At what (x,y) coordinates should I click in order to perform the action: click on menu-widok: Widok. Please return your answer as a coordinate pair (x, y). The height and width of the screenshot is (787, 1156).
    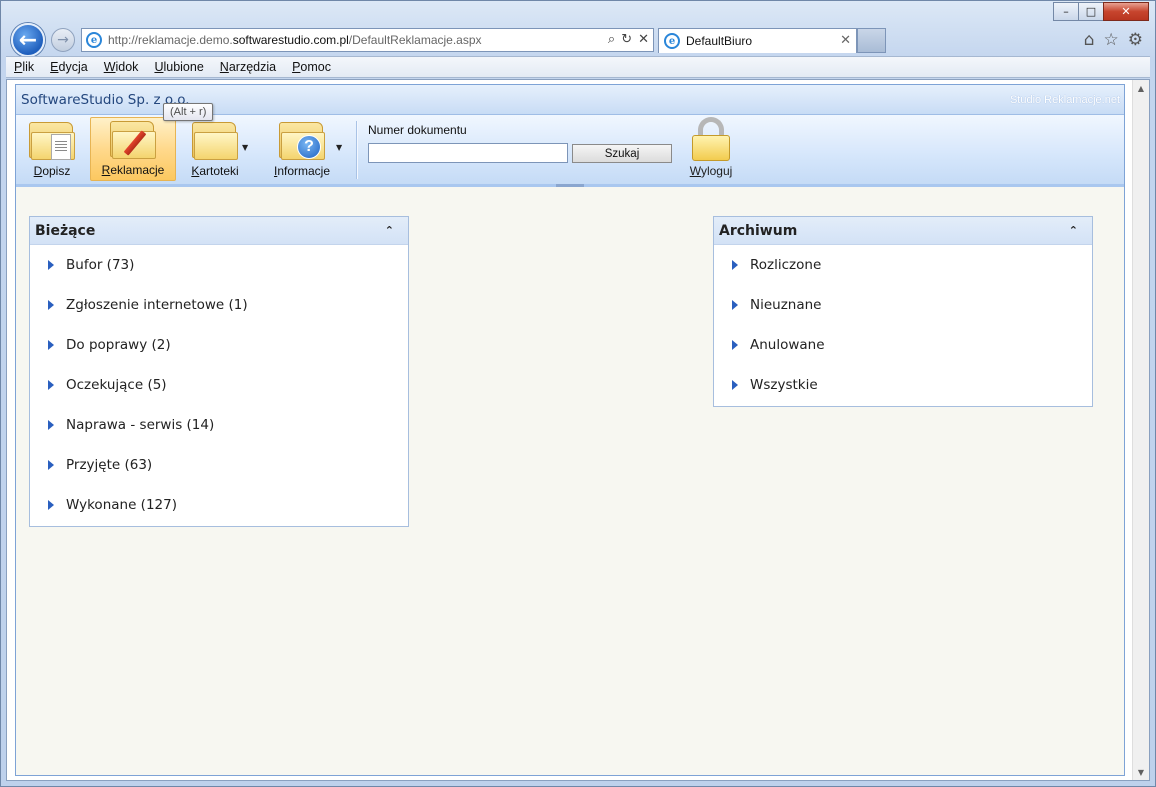
    Looking at the image, I should click on (121, 67).